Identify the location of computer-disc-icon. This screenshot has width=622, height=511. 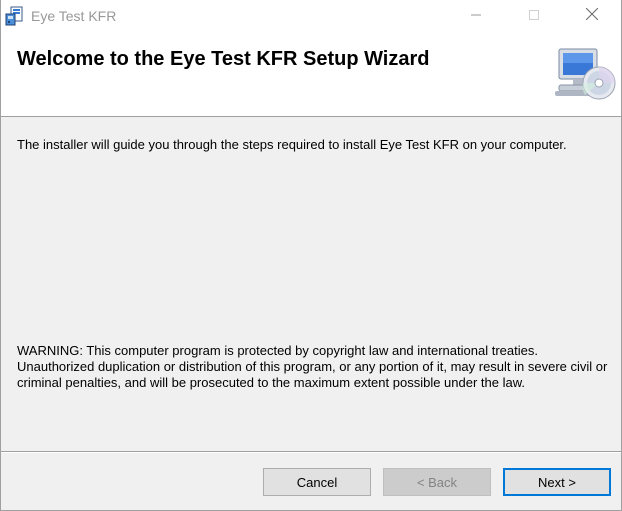
(586, 75).